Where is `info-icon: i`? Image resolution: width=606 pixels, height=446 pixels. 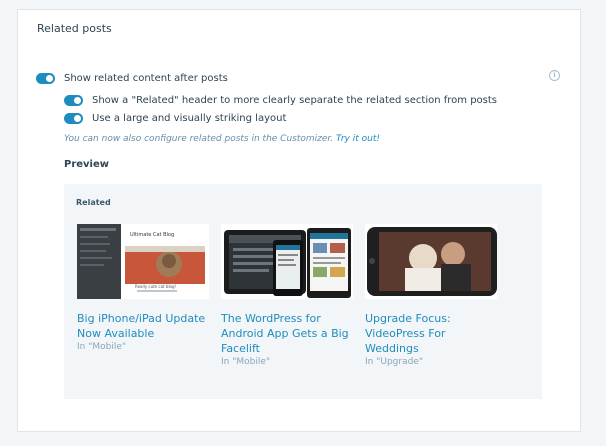 info-icon: i is located at coordinates (554, 75).